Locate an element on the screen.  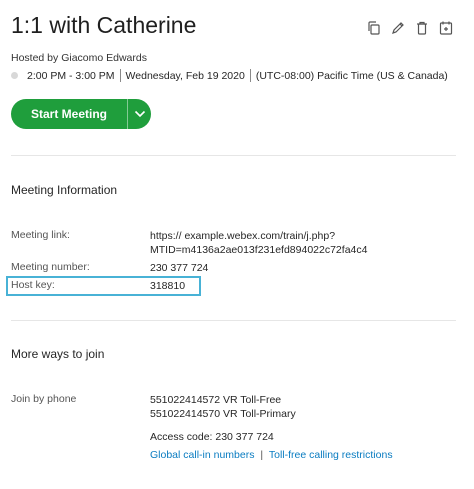
host-key-label: Host key: is located at coordinates (33, 285).